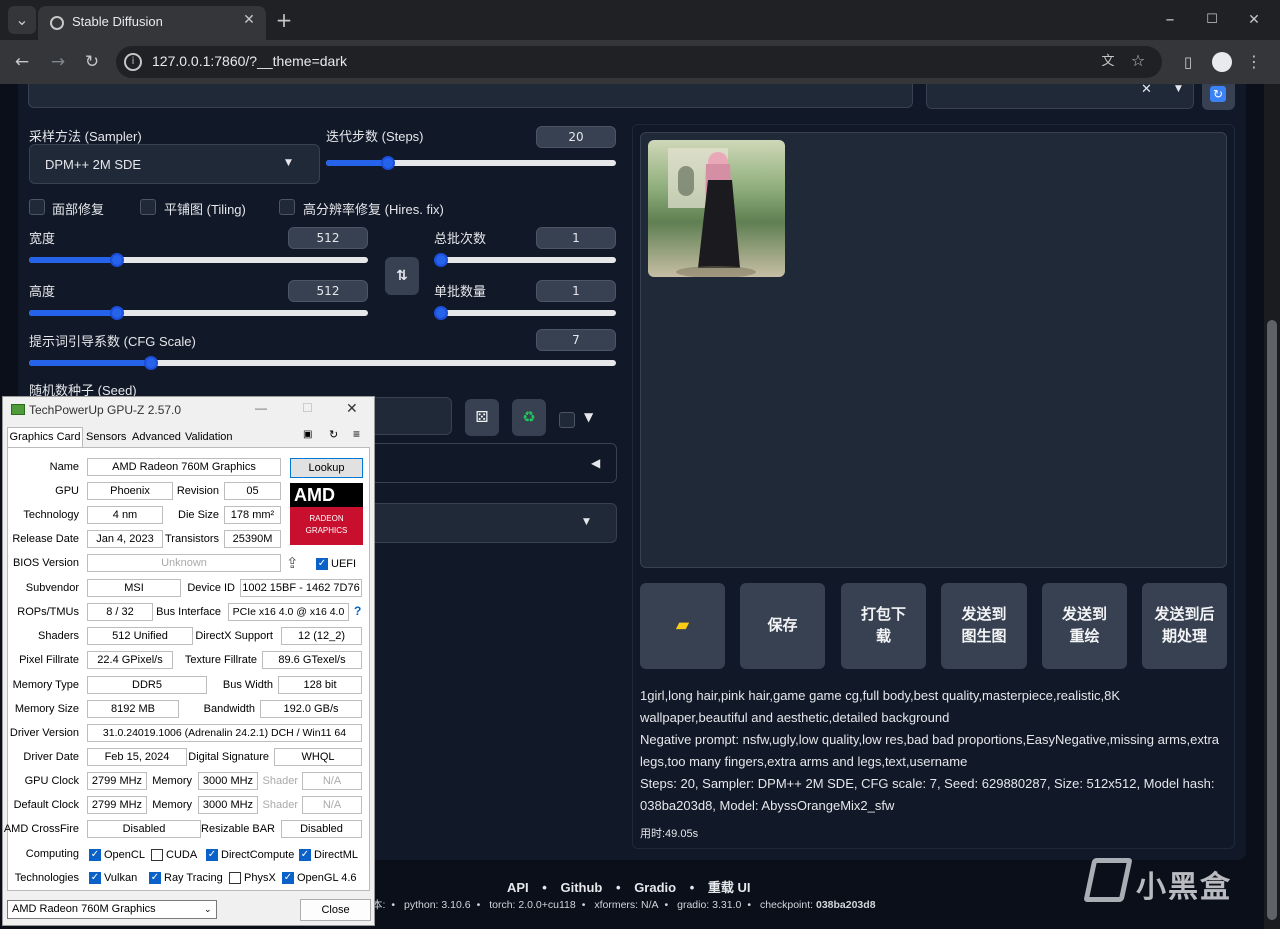 This screenshot has height=929, width=1280. Describe the element at coordinates (152, 23) in the screenshot. I see `browser-tab: Stable Diffusion ✕` at that location.